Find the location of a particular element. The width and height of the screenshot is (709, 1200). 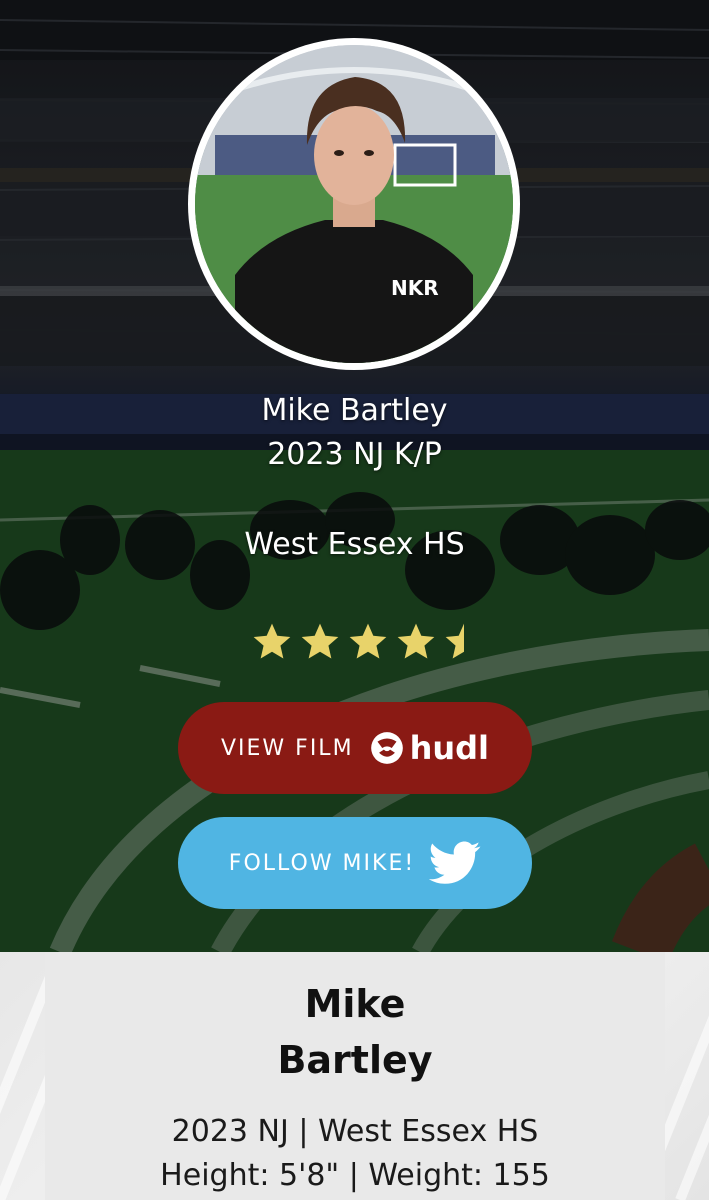

avatar-photo: NKR is located at coordinates (354, 204).